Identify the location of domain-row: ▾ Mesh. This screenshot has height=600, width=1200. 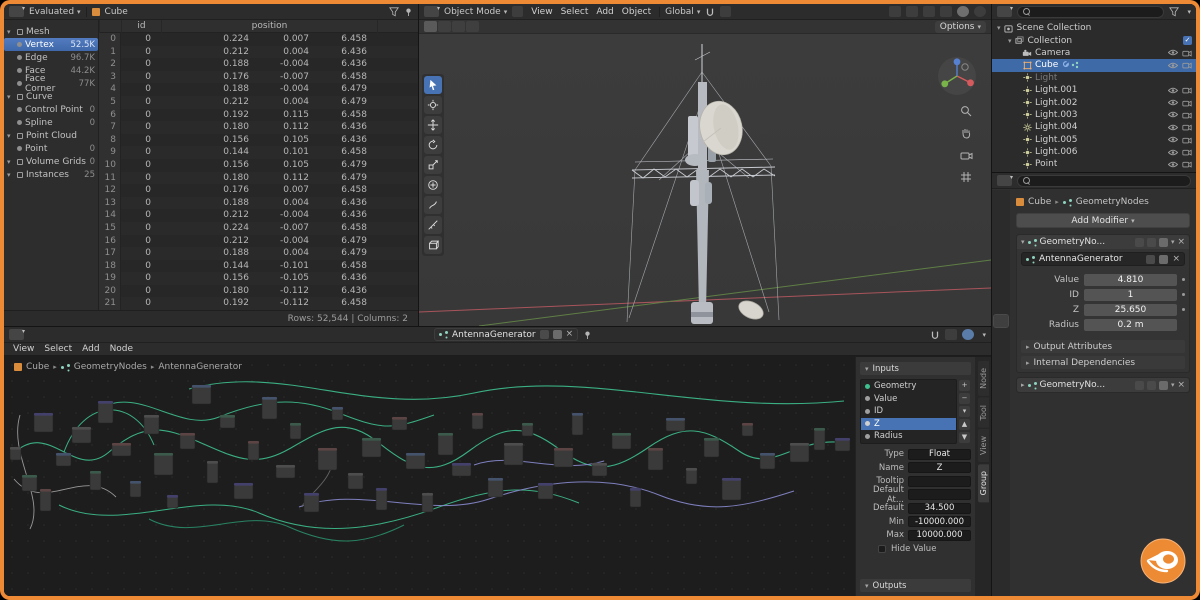
(51, 31).